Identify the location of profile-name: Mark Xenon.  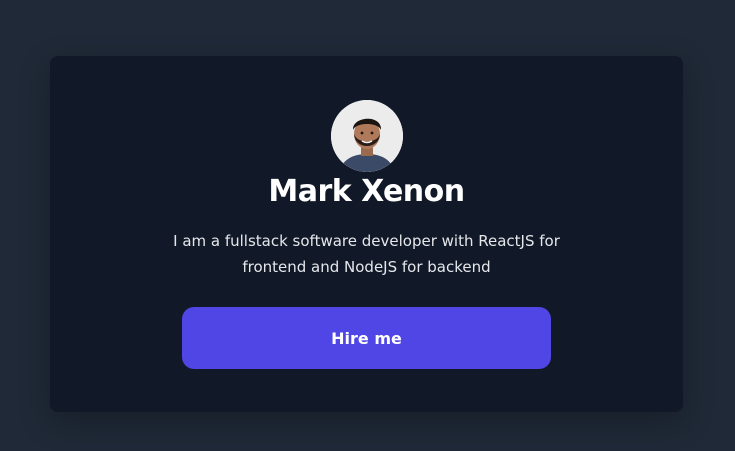
(366, 191).